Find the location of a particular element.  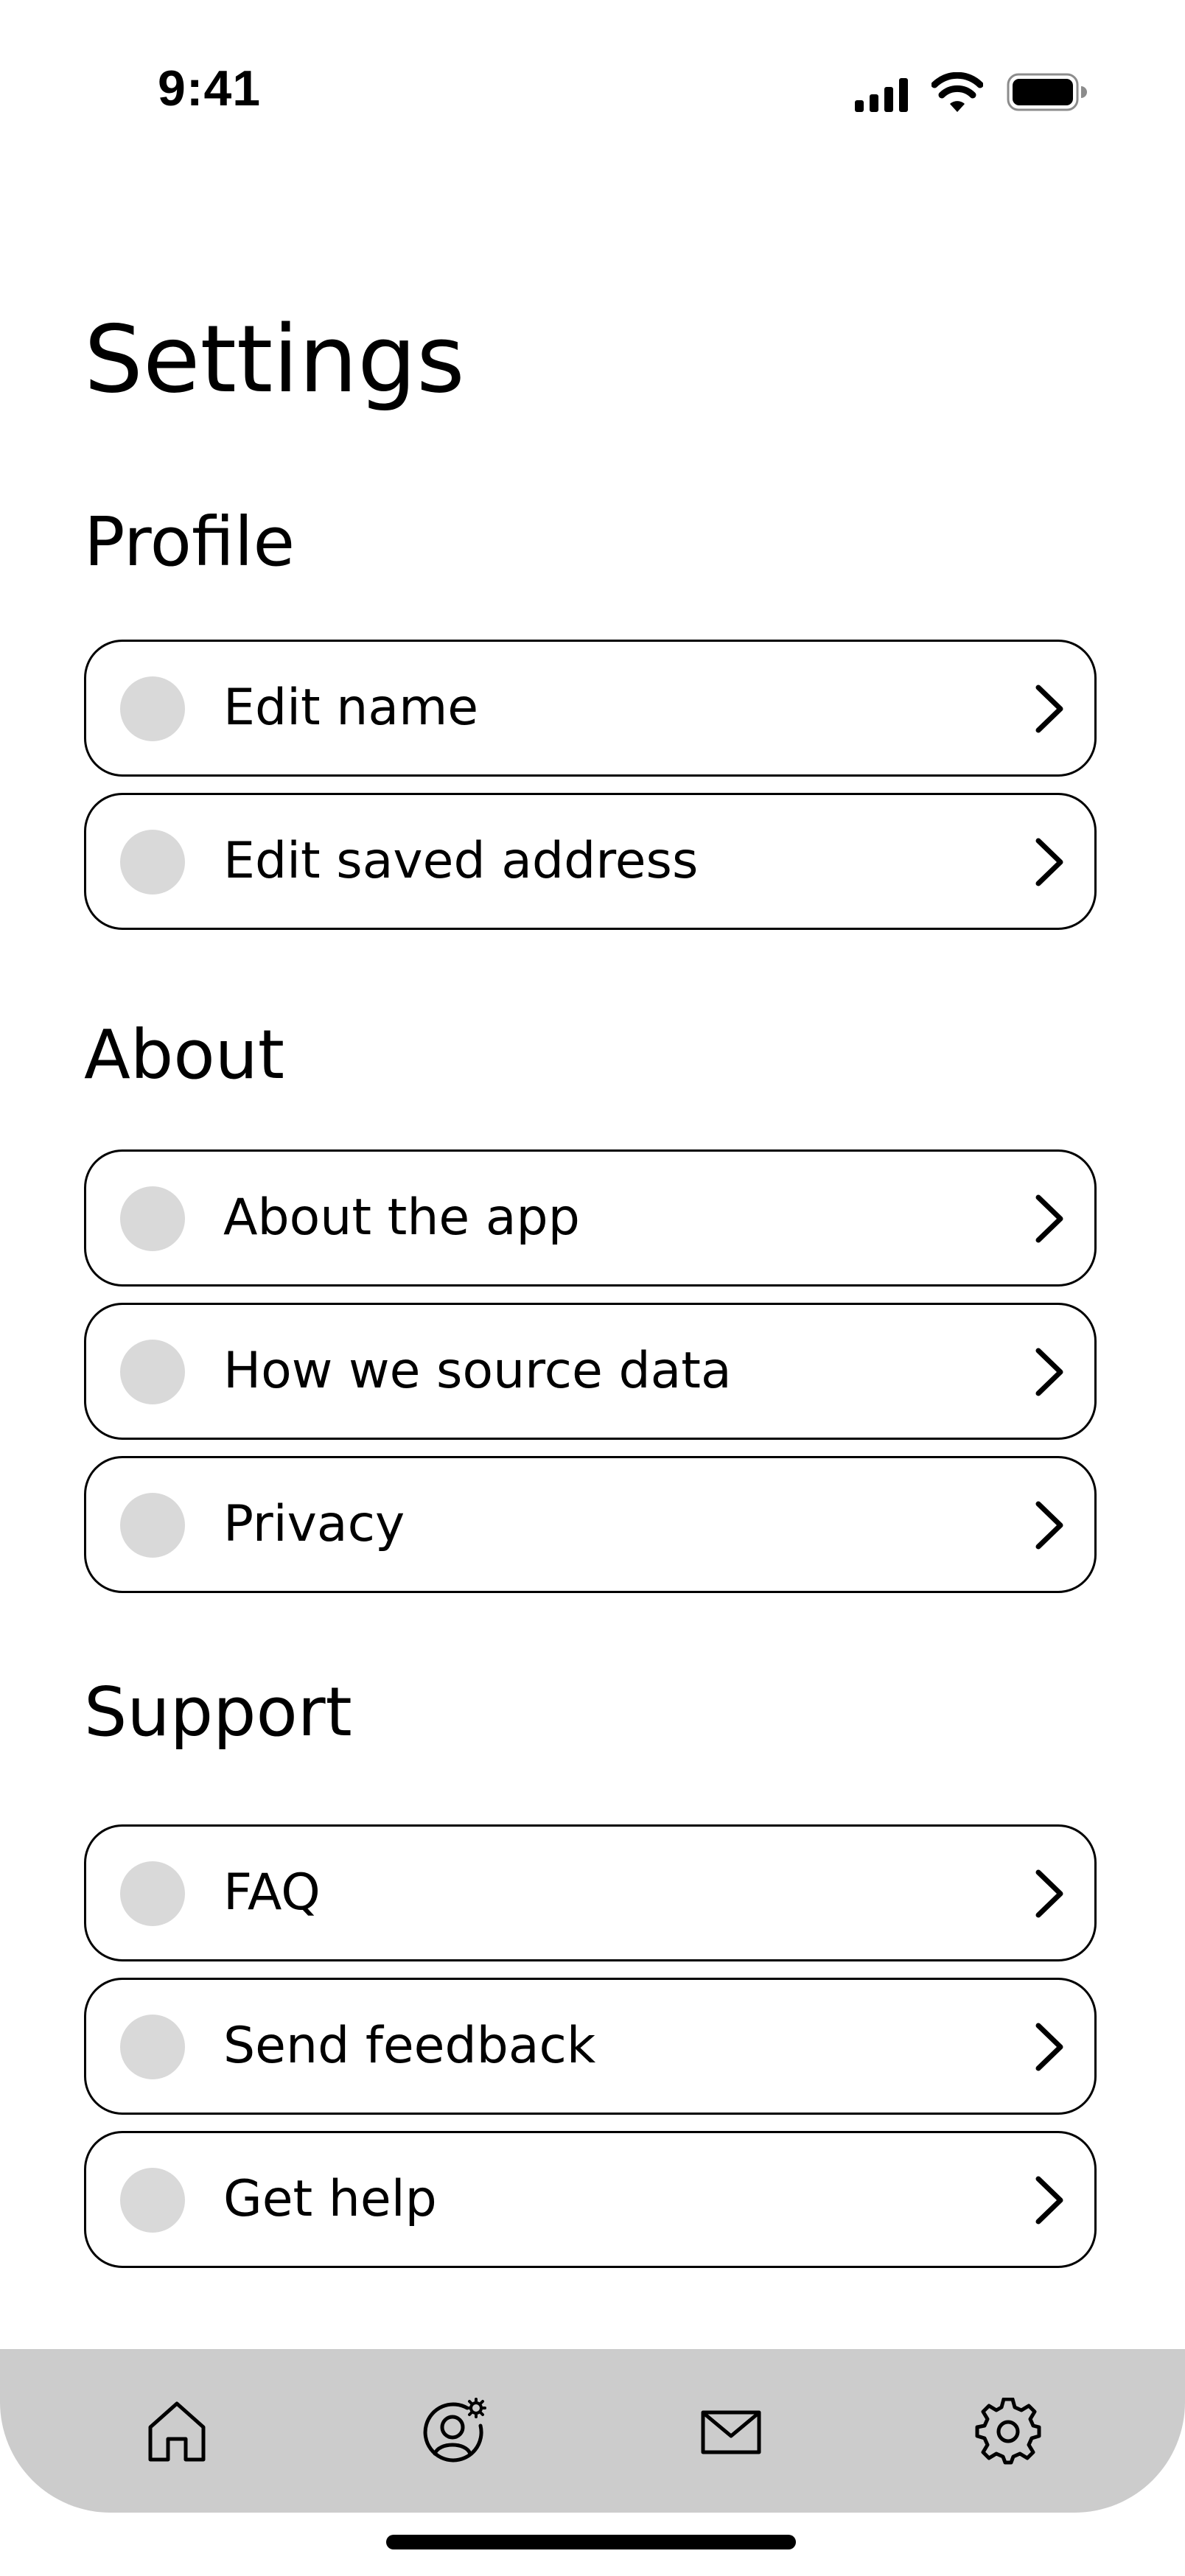

home-indicator is located at coordinates (591, 2542).